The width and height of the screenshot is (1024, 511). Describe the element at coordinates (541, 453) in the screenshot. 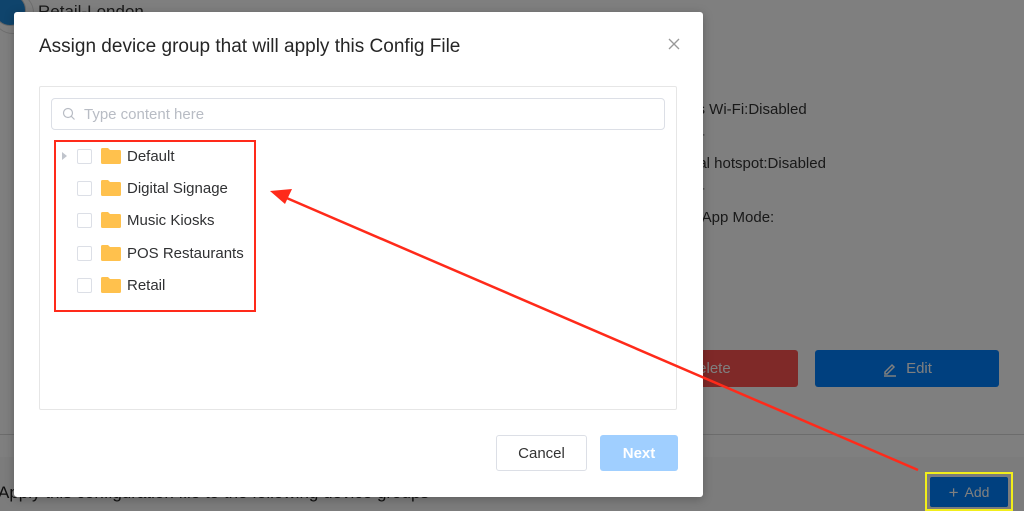

I see `cancel-button: Cancel` at that location.